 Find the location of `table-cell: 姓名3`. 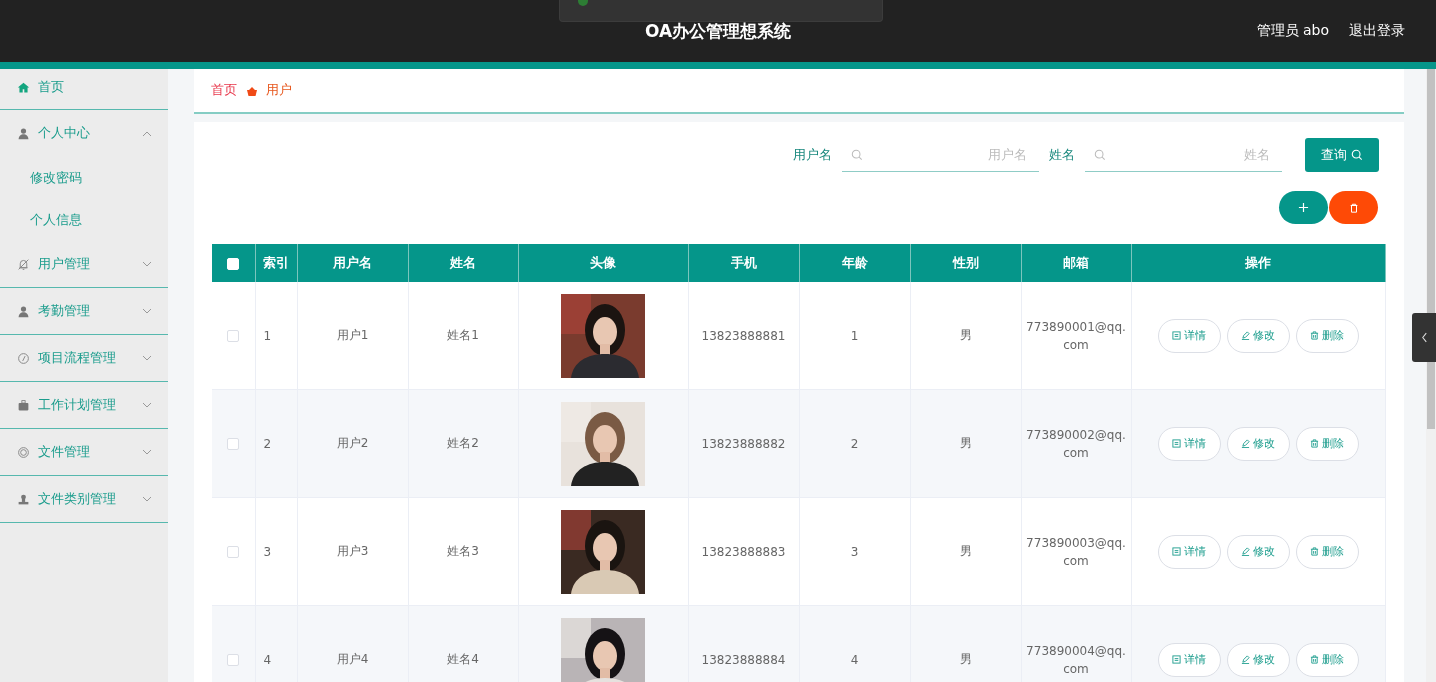

table-cell: 姓名3 is located at coordinates (463, 551).